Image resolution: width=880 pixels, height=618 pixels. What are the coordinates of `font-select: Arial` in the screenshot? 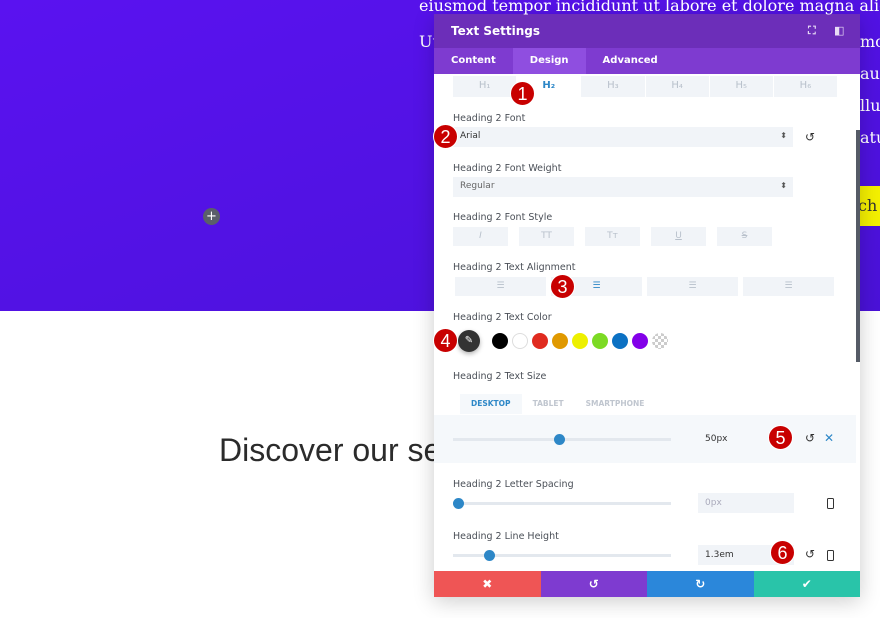 It's located at (623, 137).